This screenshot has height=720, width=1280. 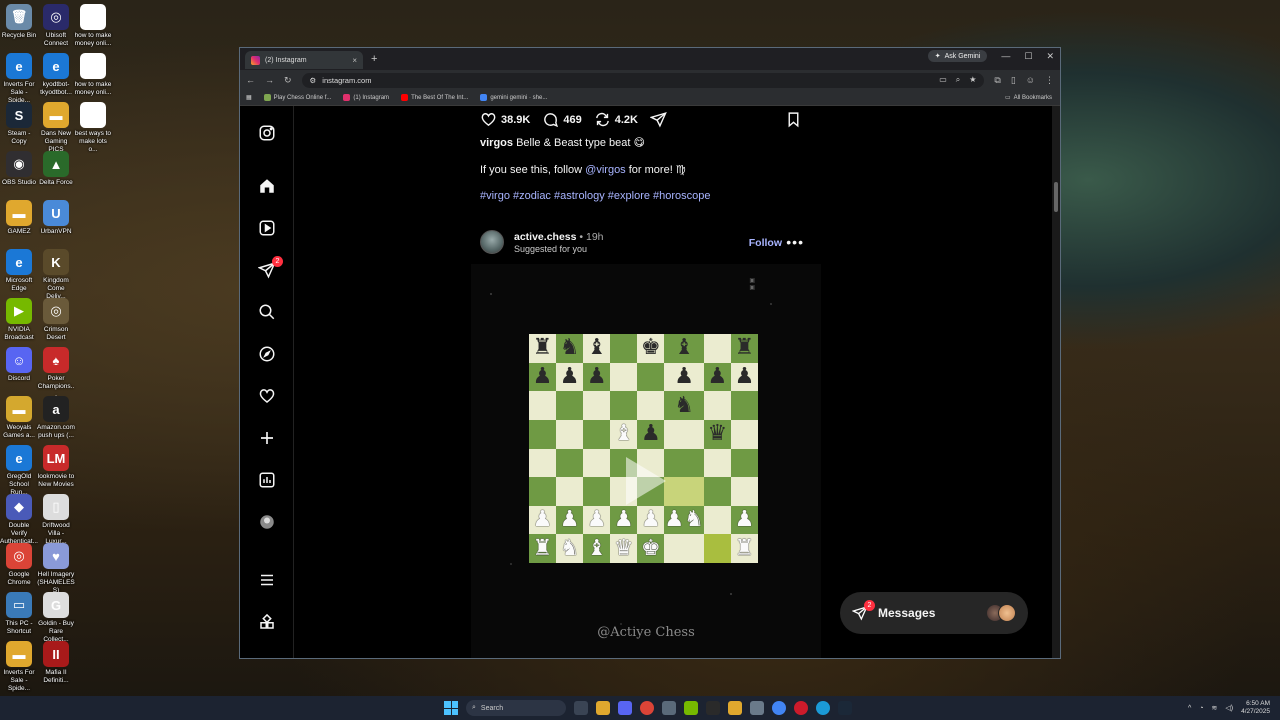 I want to click on star-icon: ★, so click(x=972, y=80).